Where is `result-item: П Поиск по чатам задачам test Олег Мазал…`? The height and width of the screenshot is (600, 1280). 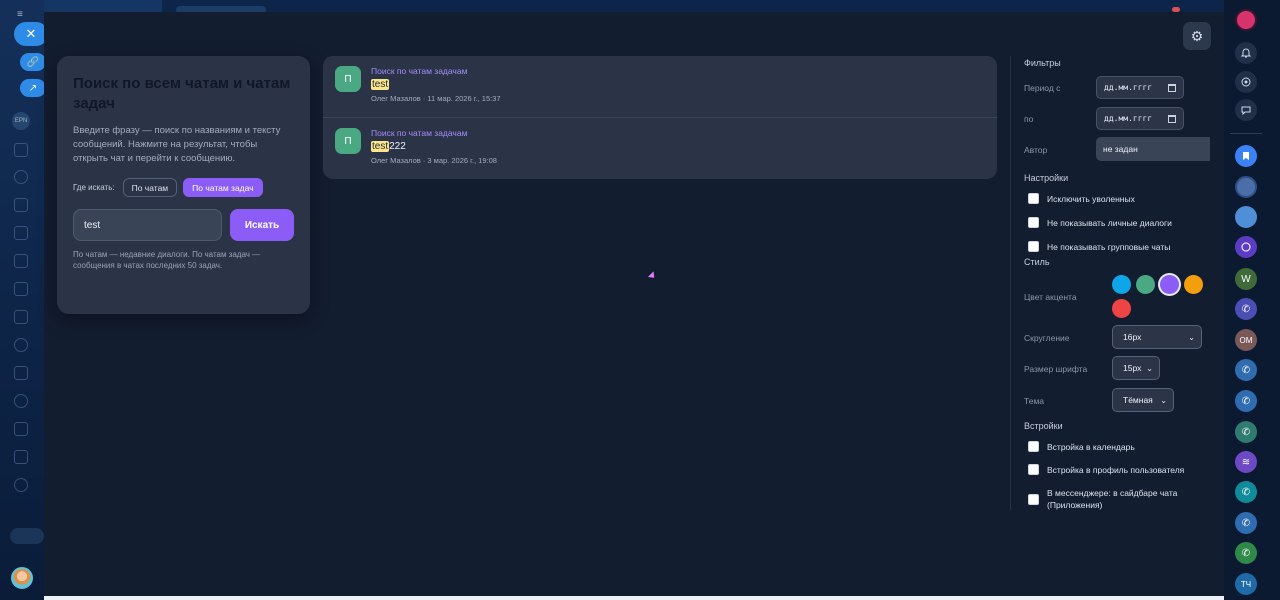
result-item: П Поиск по чатам задачам test Олег Мазал… is located at coordinates (660, 86).